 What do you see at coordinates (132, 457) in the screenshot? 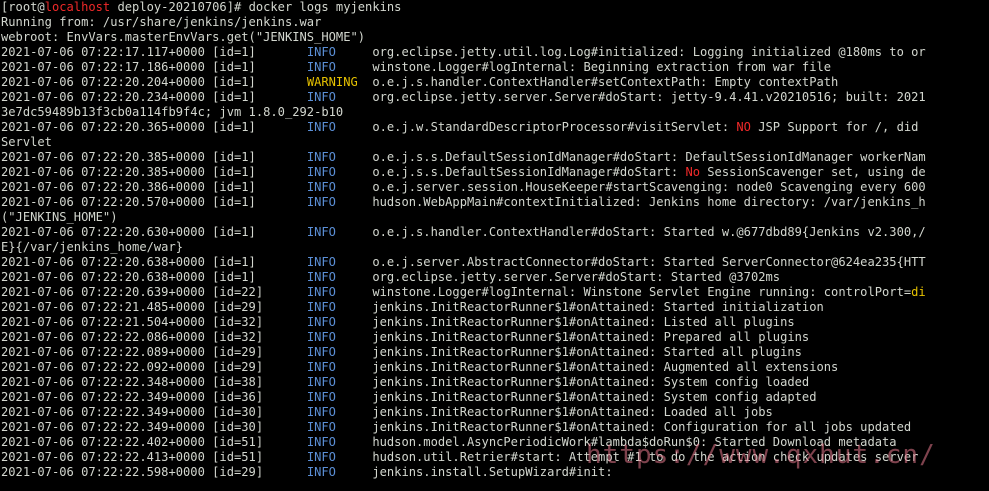
I see `log-timestamp: 2021-07-06 07:22:22.413+0000 [id=51]` at bounding box center [132, 457].